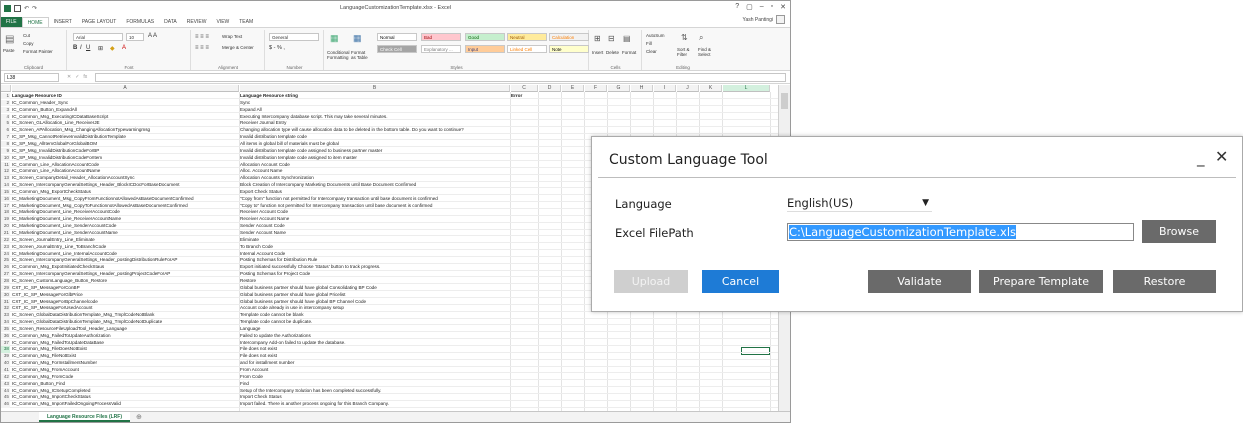  Describe the element at coordinates (374, 336) in the screenshot. I see `resource-string-cell: Failed to update the Authorizations` at that location.